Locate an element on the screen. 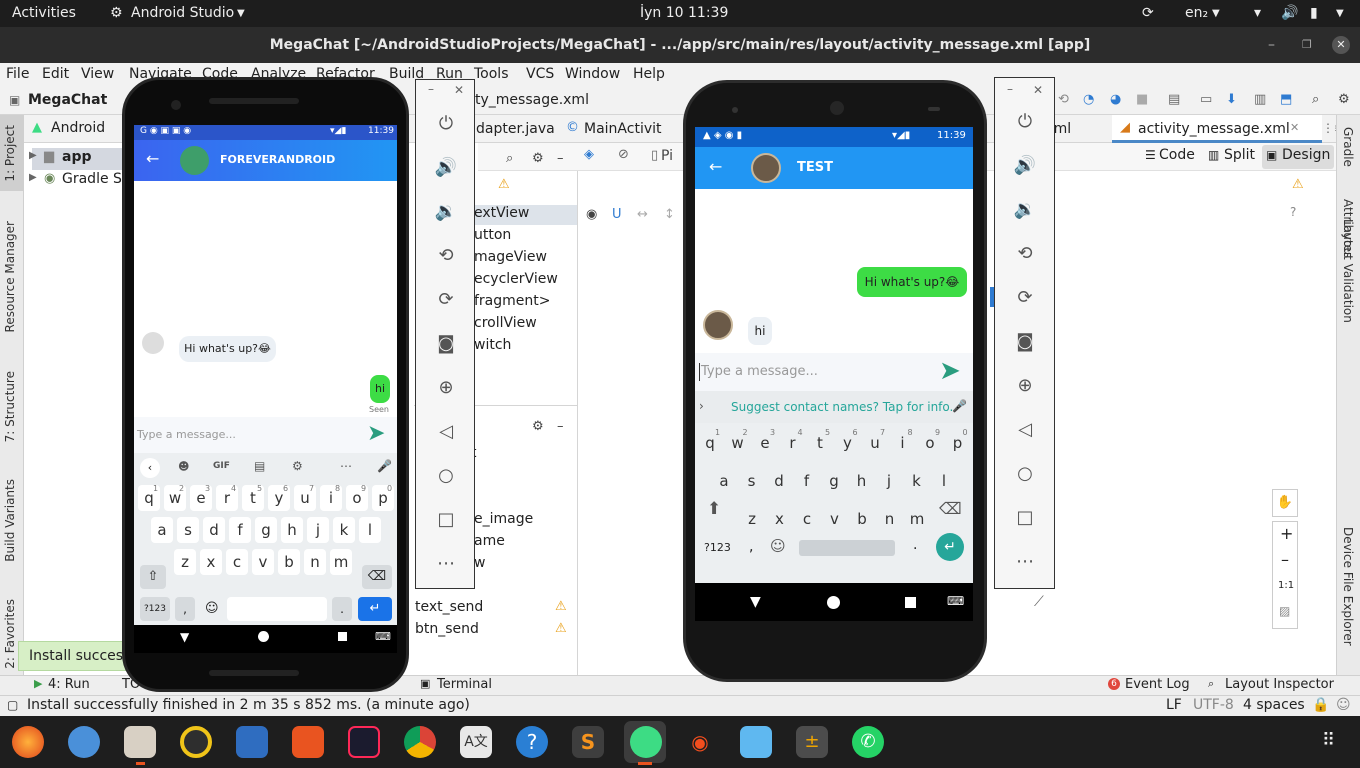 This screenshot has width=1360, height=768. resize-handle: ⟋ is located at coordinates (1039, 602).